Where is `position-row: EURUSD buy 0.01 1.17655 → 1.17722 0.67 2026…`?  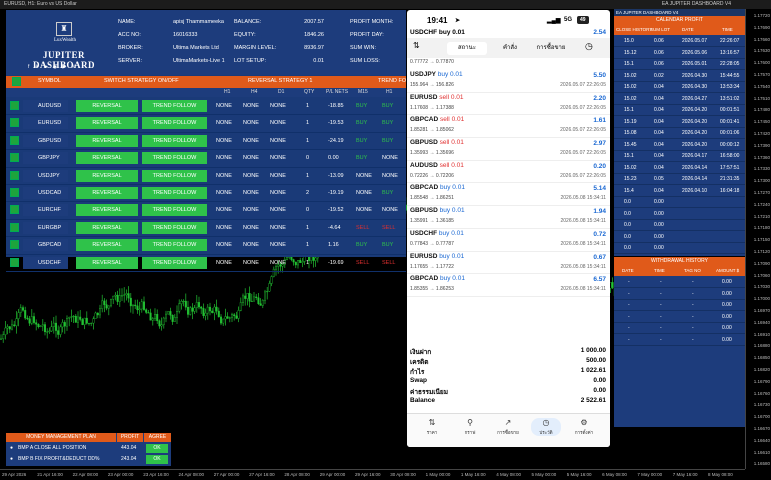
position-row: EURUSD buy 0.01 1.17655 → 1.17722 0.67 2026… is located at coordinates (508, 263).